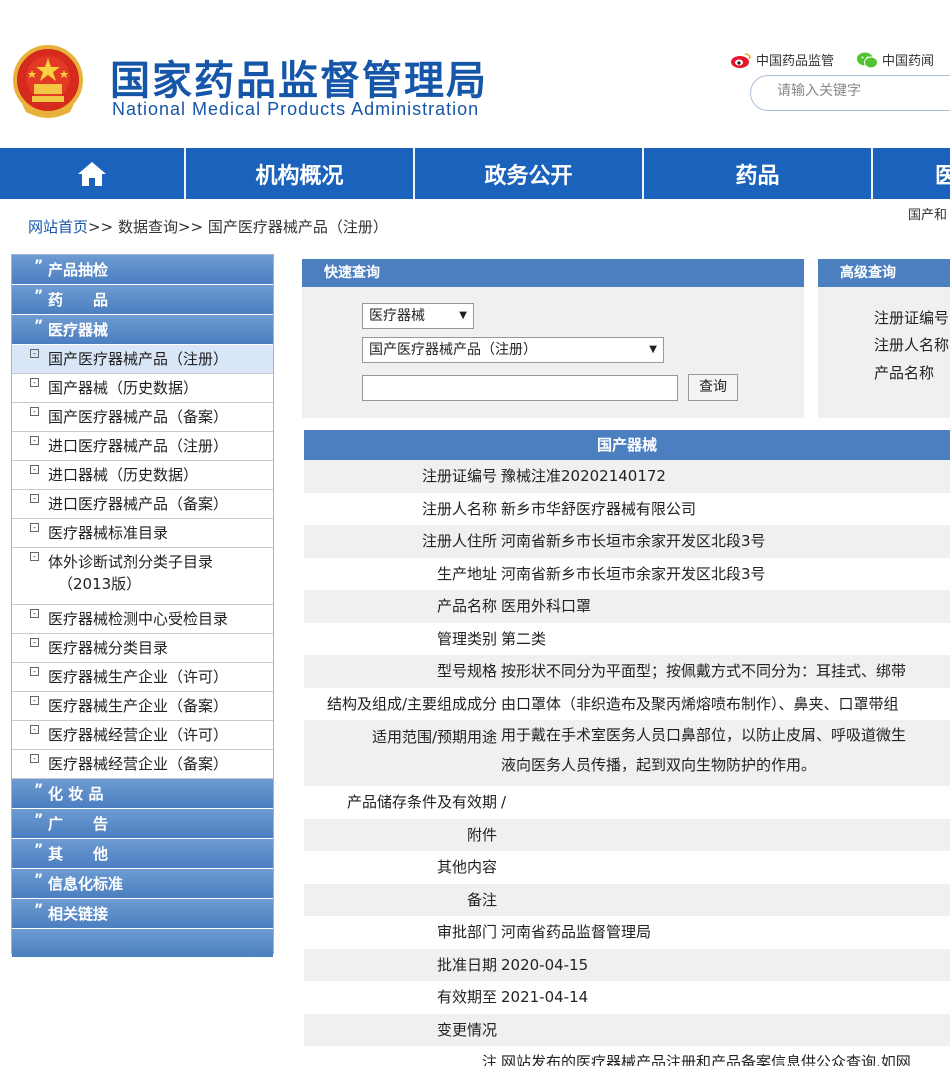 This screenshot has height=1081, width=950. What do you see at coordinates (299, 77) in the screenshot?
I see `site-title-cn: 国家药品监督管理局` at bounding box center [299, 77].